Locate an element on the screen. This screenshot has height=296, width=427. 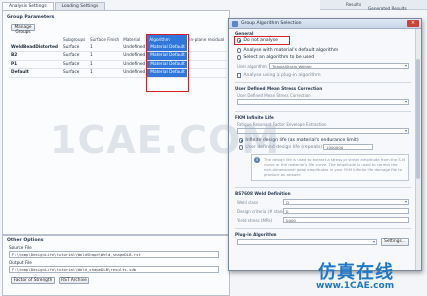
option-label: Select an algorithm to be used is located at coordinates (279, 57).